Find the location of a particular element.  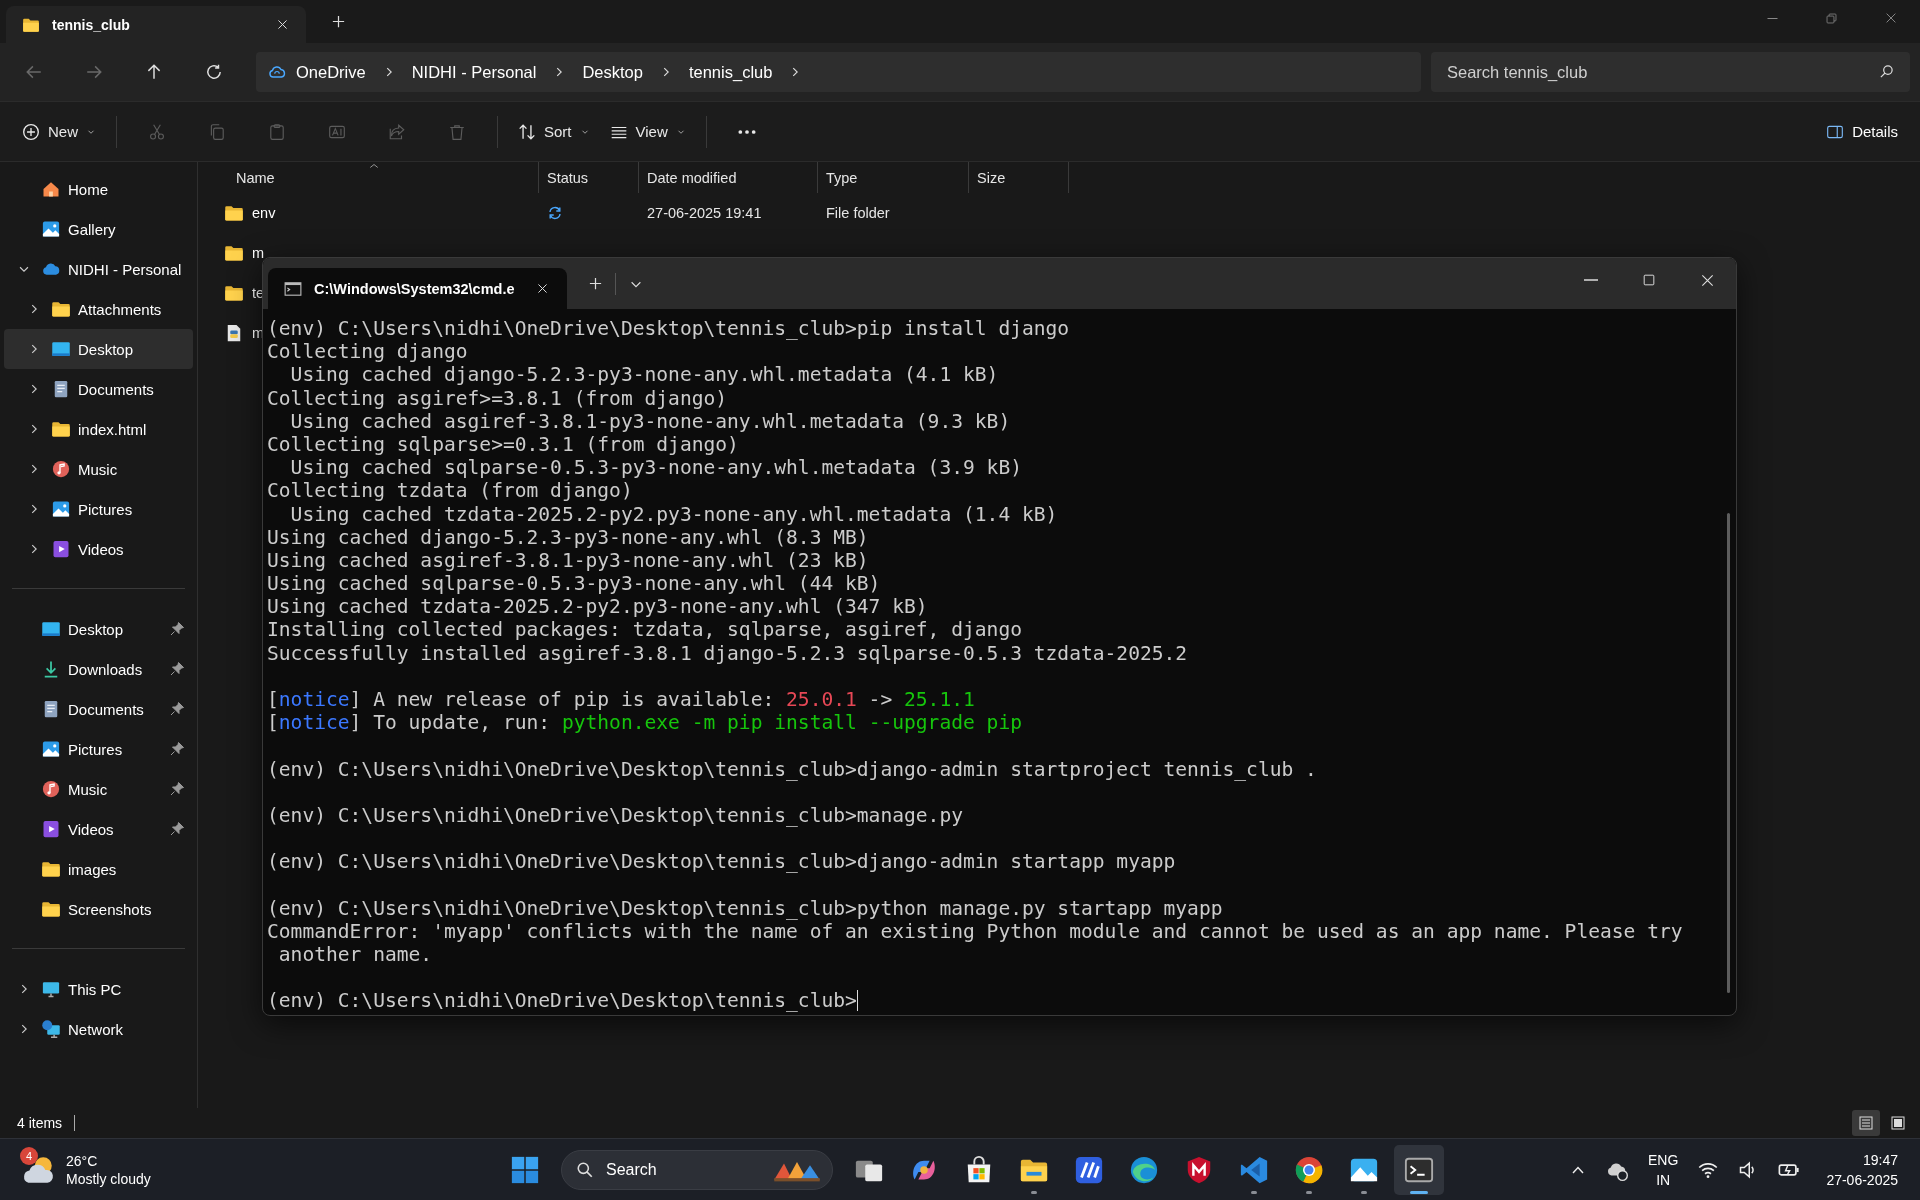

terminal-tab: C:\Windows\System32\cmd.e is located at coordinates (417, 288).